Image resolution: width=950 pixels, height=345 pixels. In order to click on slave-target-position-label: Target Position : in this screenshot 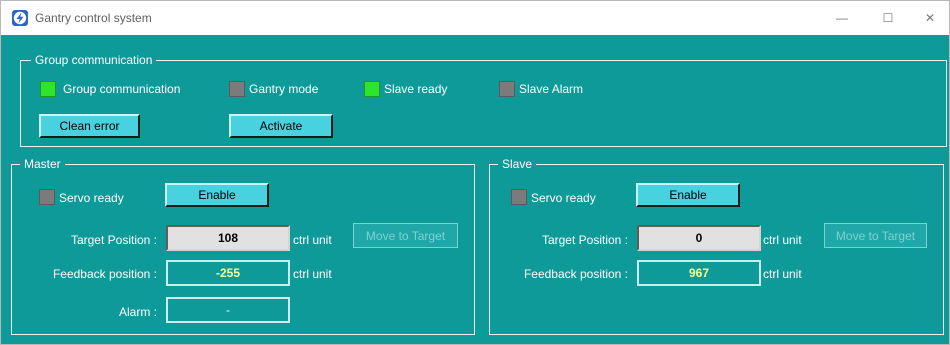, I will do `click(584, 240)`.